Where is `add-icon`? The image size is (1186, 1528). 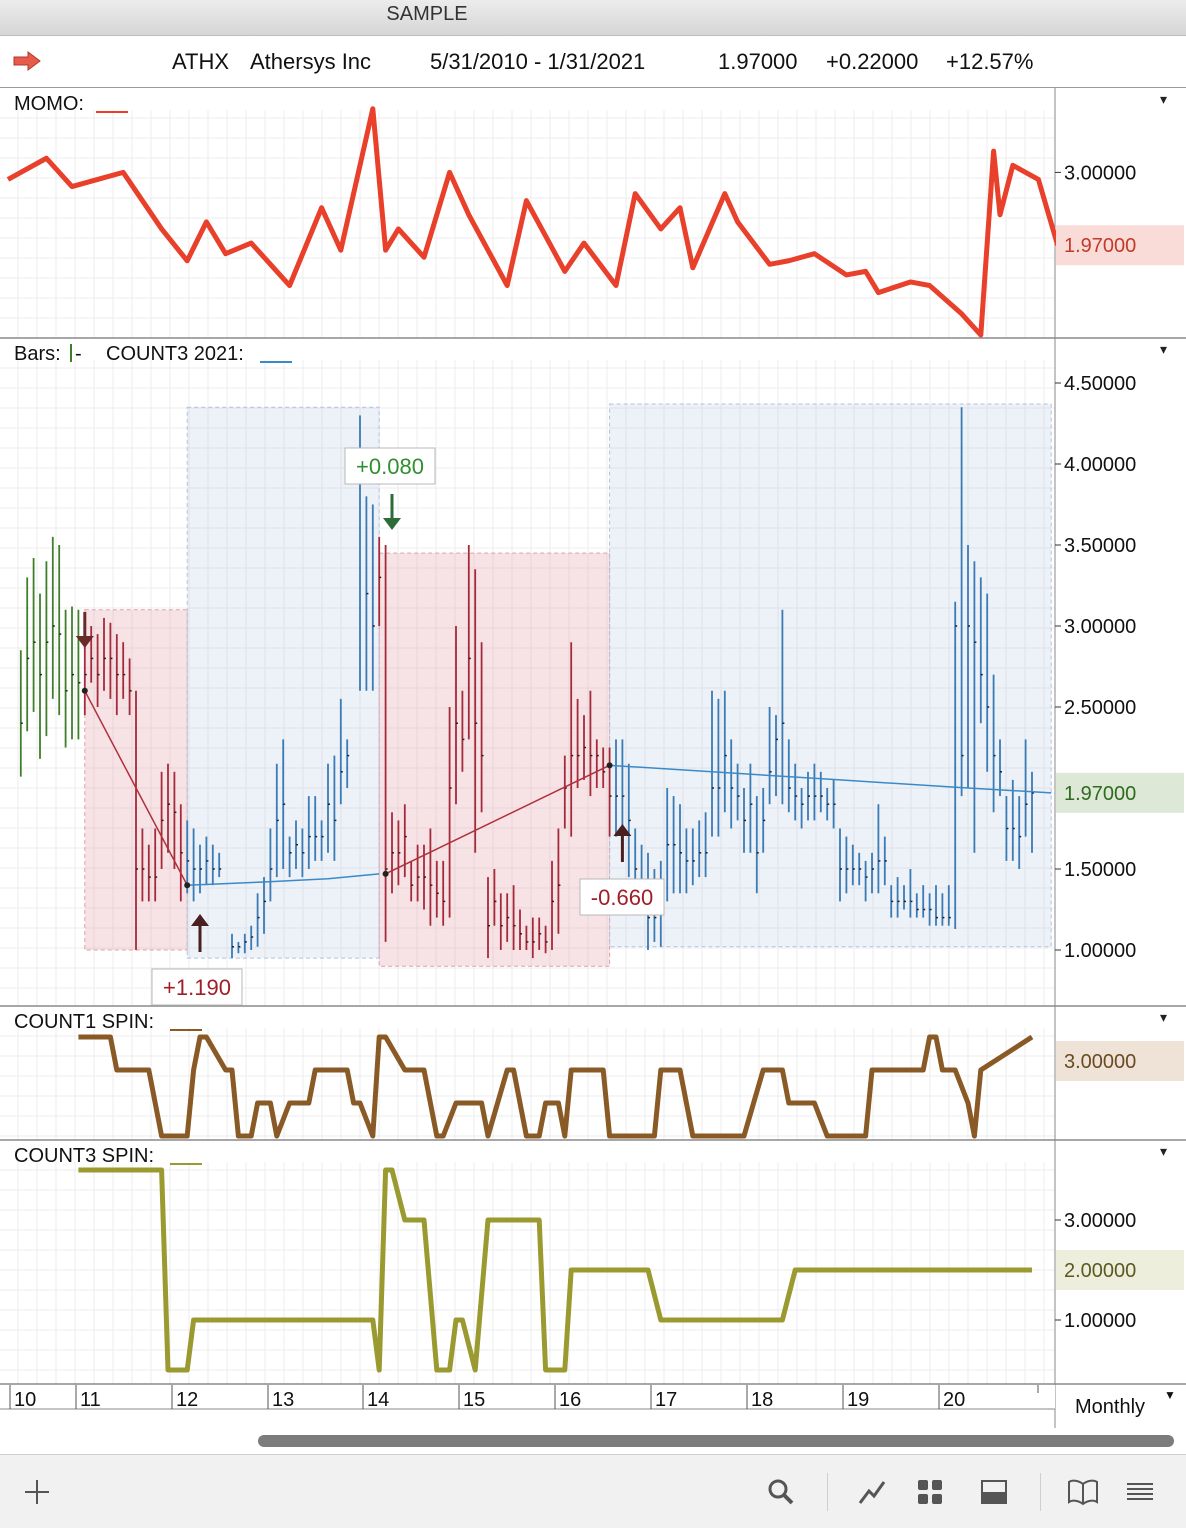
add-icon is located at coordinates (37, 1492).